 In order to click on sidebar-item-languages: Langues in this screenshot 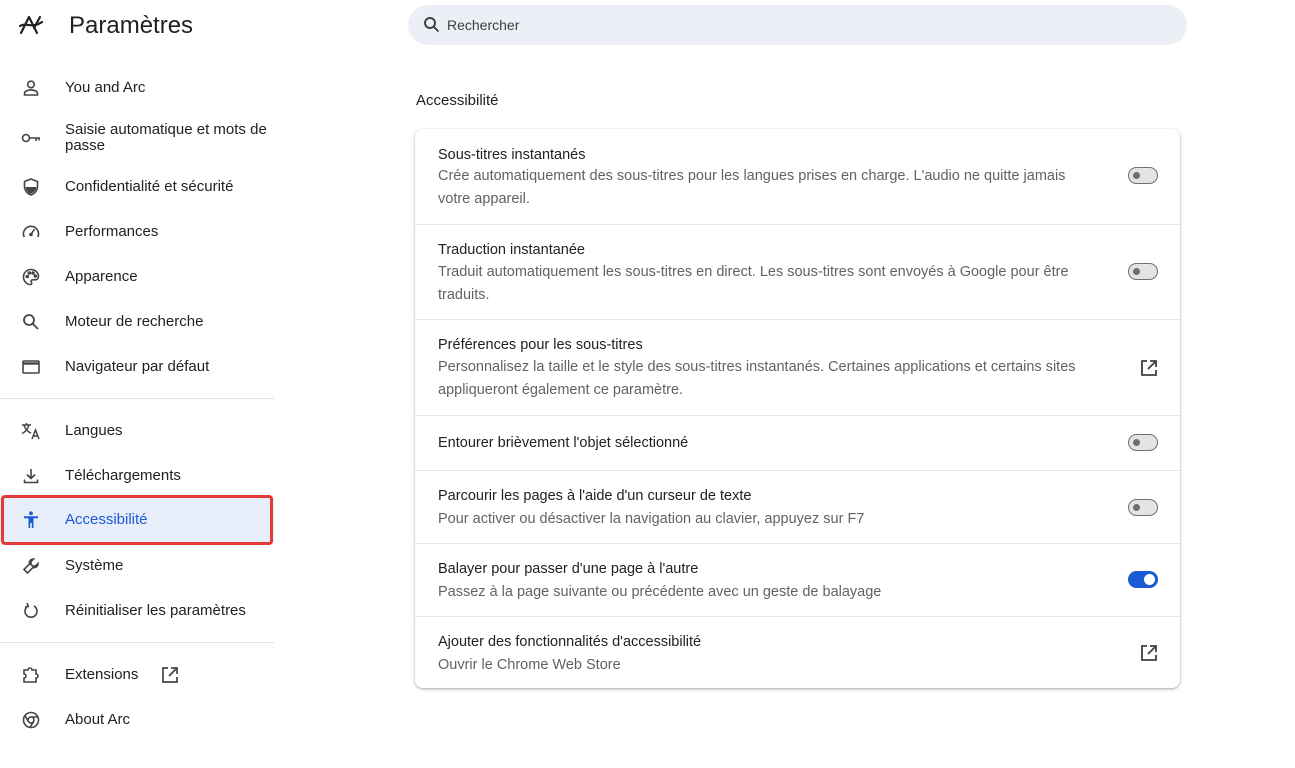, I will do `click(137, 431)`.